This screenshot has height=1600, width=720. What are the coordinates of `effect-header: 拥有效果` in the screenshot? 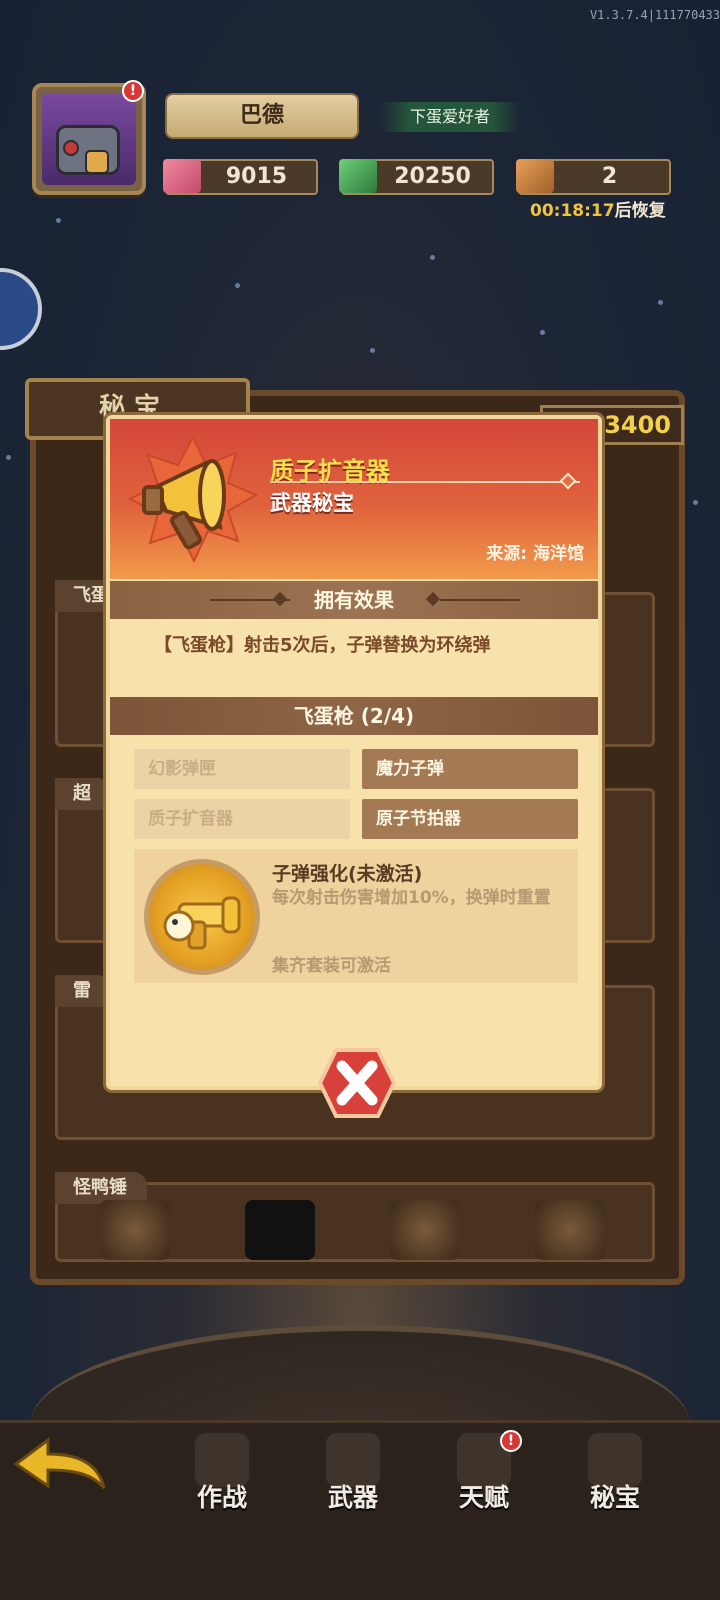 It's located at (354, 600).